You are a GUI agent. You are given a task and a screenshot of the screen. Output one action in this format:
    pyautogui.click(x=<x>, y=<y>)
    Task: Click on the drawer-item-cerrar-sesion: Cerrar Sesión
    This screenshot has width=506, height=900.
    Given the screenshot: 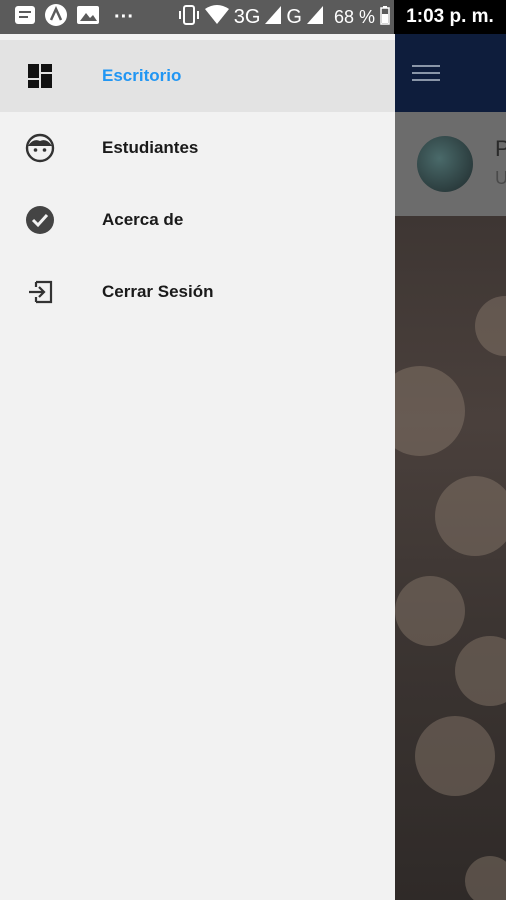 What is the action you would take?
    pyautogui.click(x=197, y=292)
    